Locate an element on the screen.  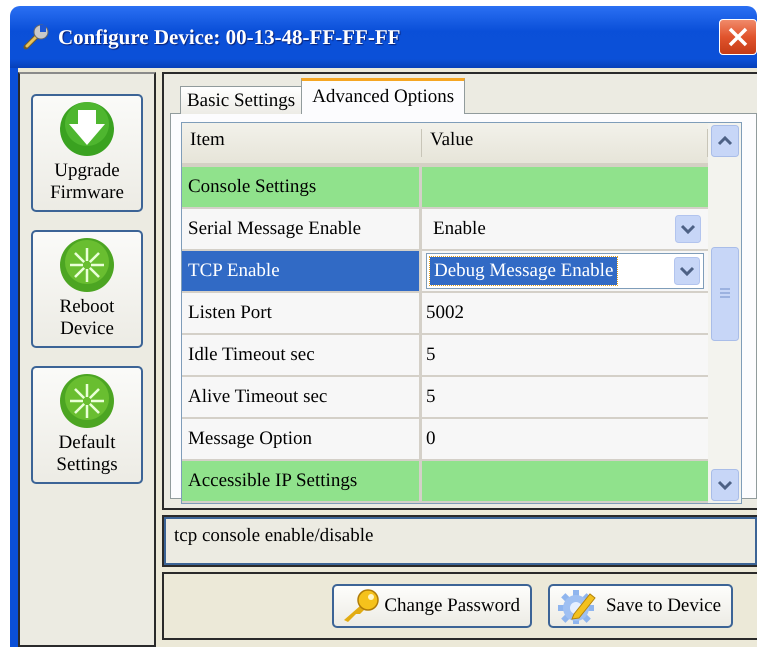
close-button is located at coordinates (738, 37).